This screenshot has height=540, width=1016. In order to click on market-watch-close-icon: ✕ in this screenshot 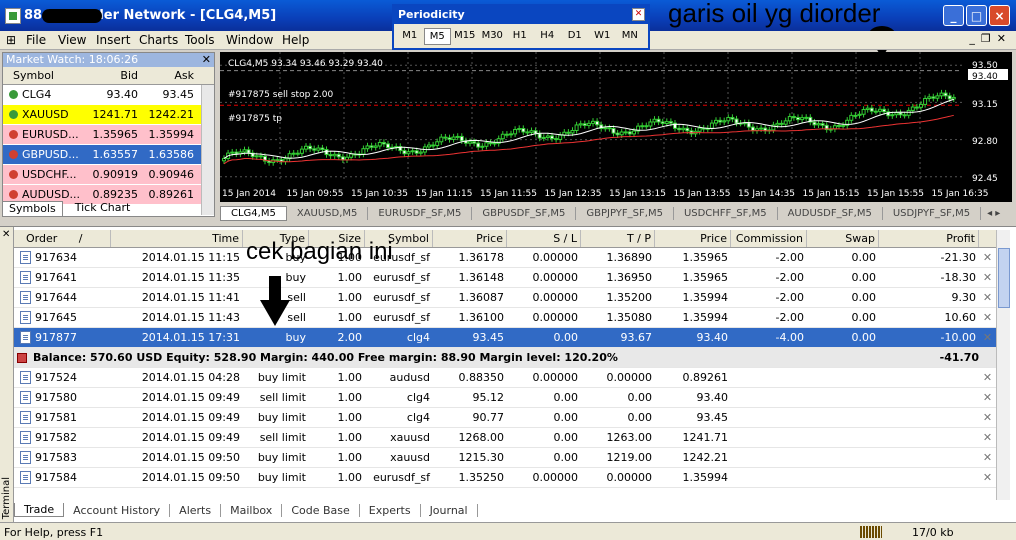, I will do `click(206, 59)`.